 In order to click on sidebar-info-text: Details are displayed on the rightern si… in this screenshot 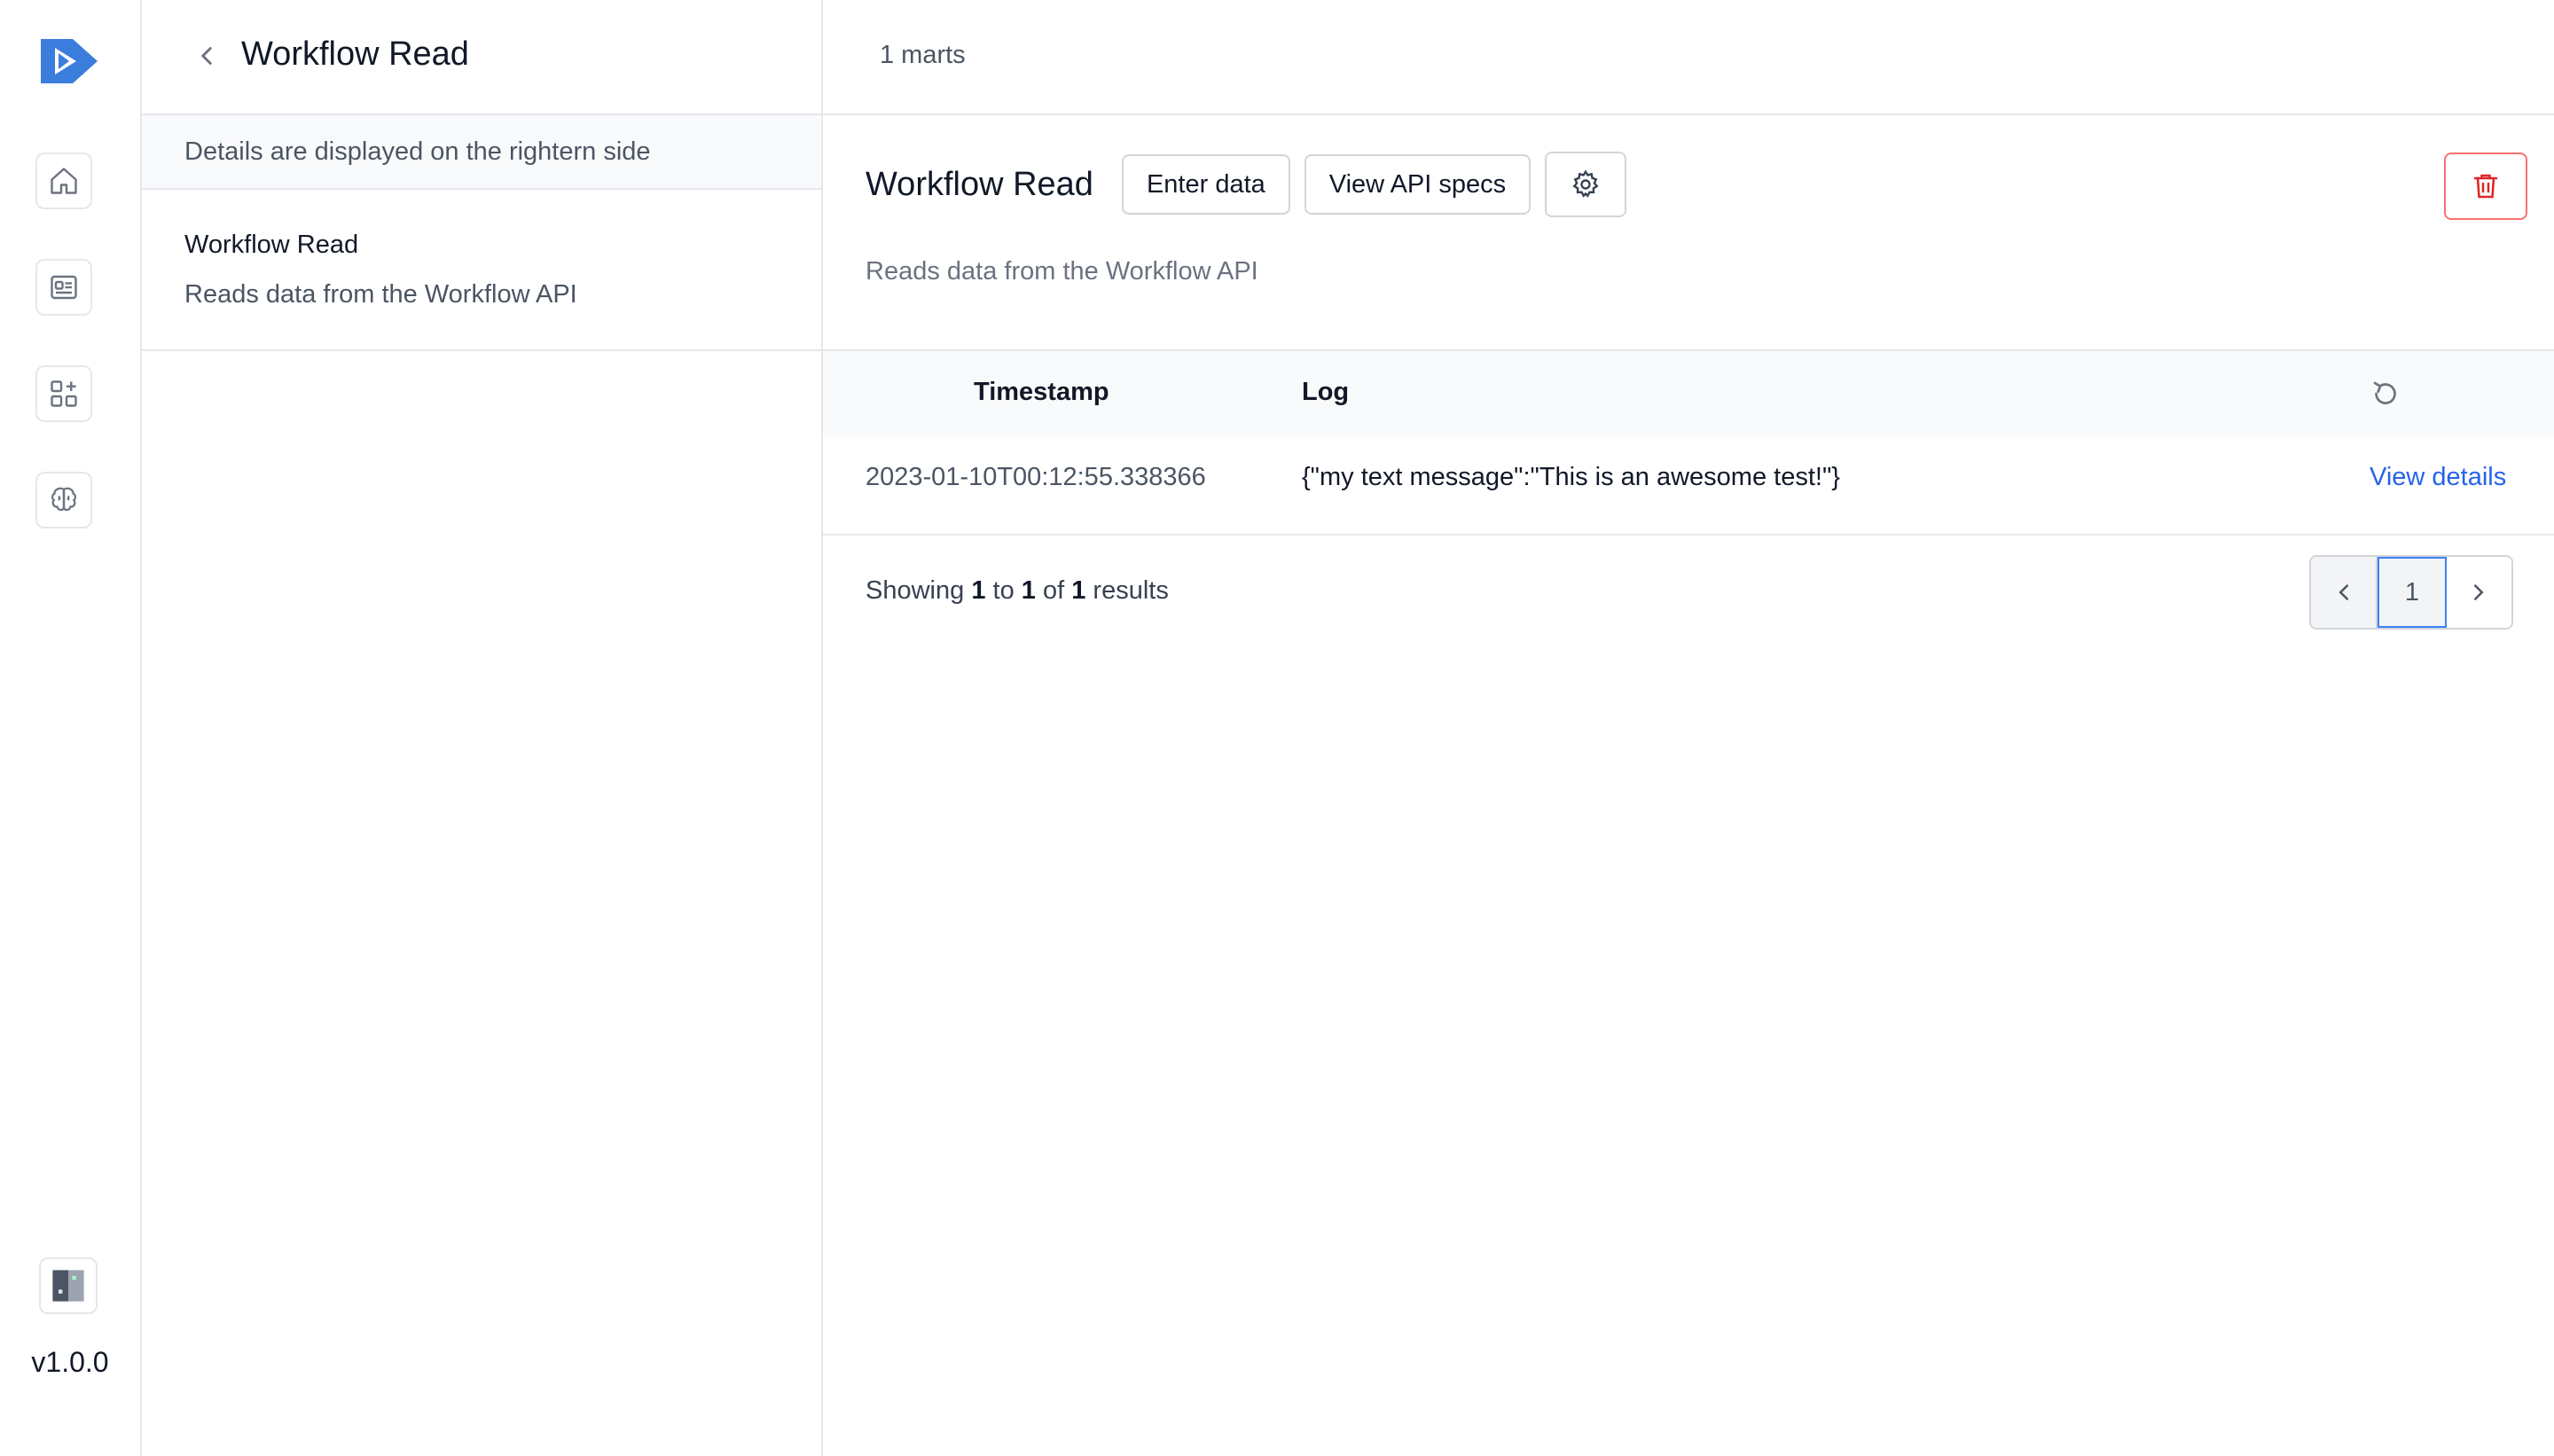, I will do `click(481, 152)`.